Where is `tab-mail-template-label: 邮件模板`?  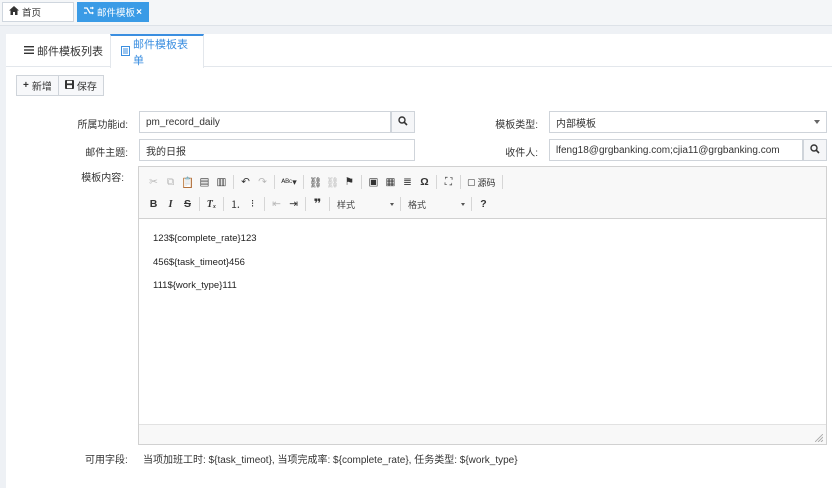
tab-mail-template-label: 邮件模板 is located at coordinates (116, 13).